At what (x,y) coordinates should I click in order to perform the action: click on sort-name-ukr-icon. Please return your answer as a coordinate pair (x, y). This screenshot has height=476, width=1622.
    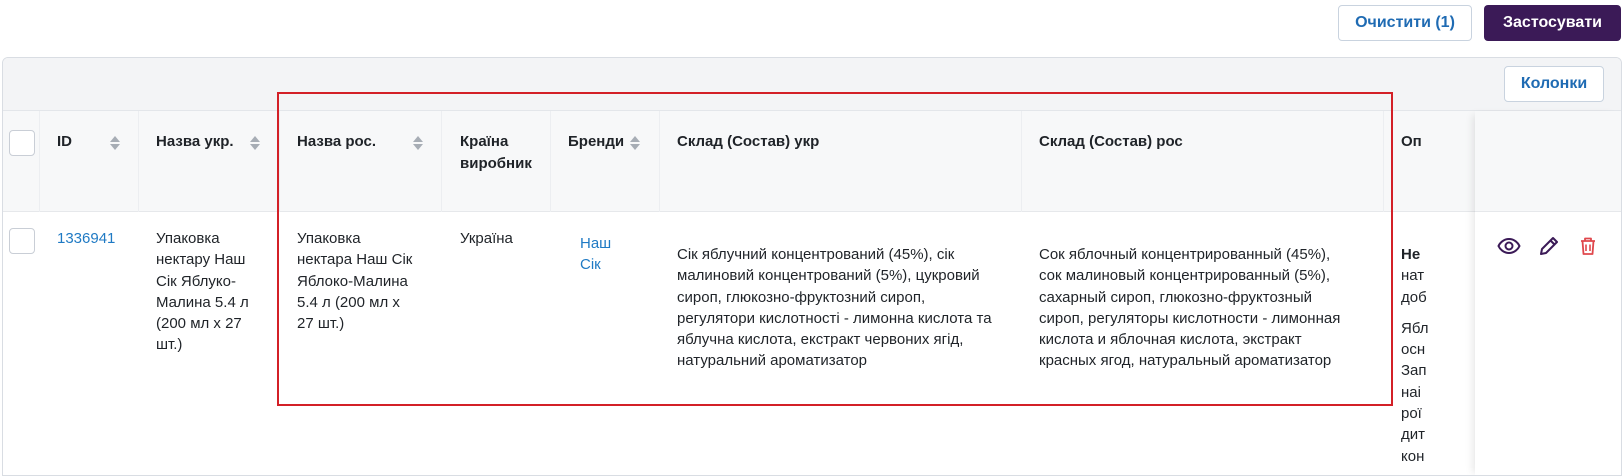
    Looking at the image, I should click on (255, 143).